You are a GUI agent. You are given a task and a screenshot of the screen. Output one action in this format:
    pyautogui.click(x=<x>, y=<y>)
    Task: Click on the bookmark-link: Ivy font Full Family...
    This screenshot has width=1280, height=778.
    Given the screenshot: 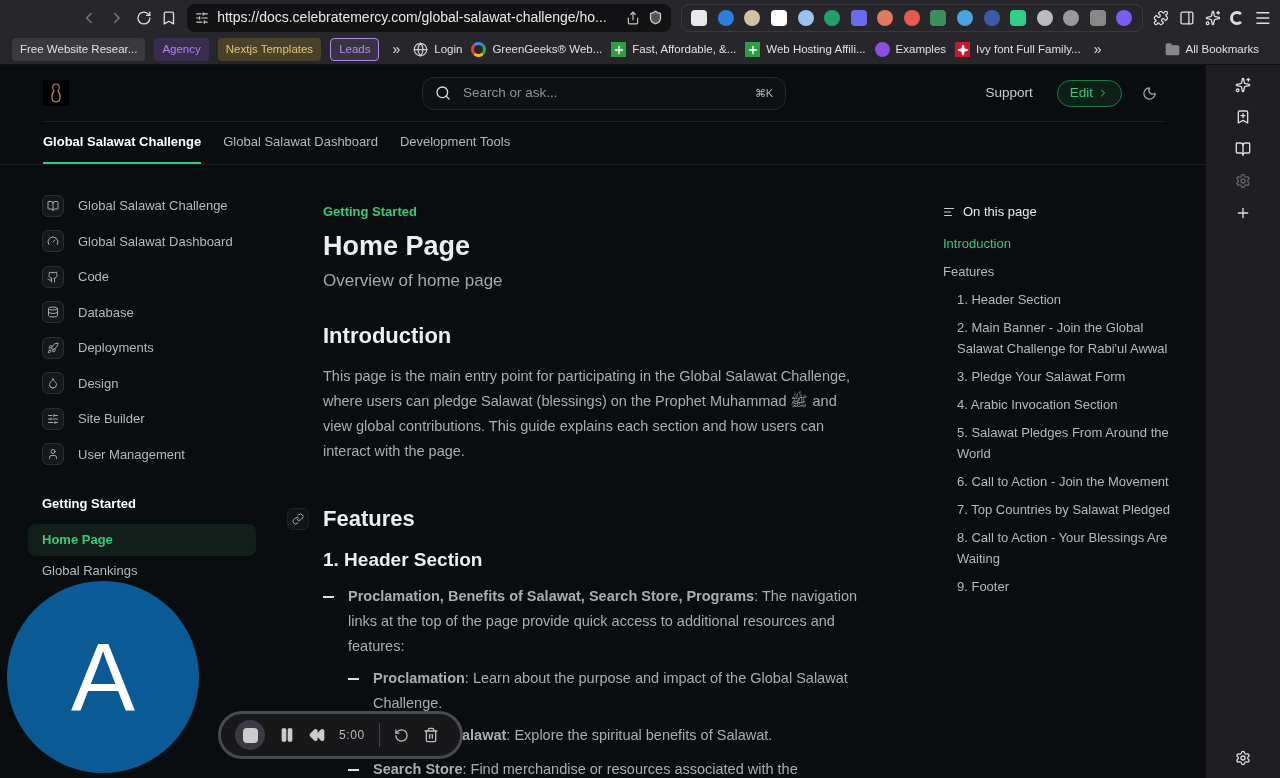 What is the action you would take?
    pyautogui.click(x=1018, y=49)
    